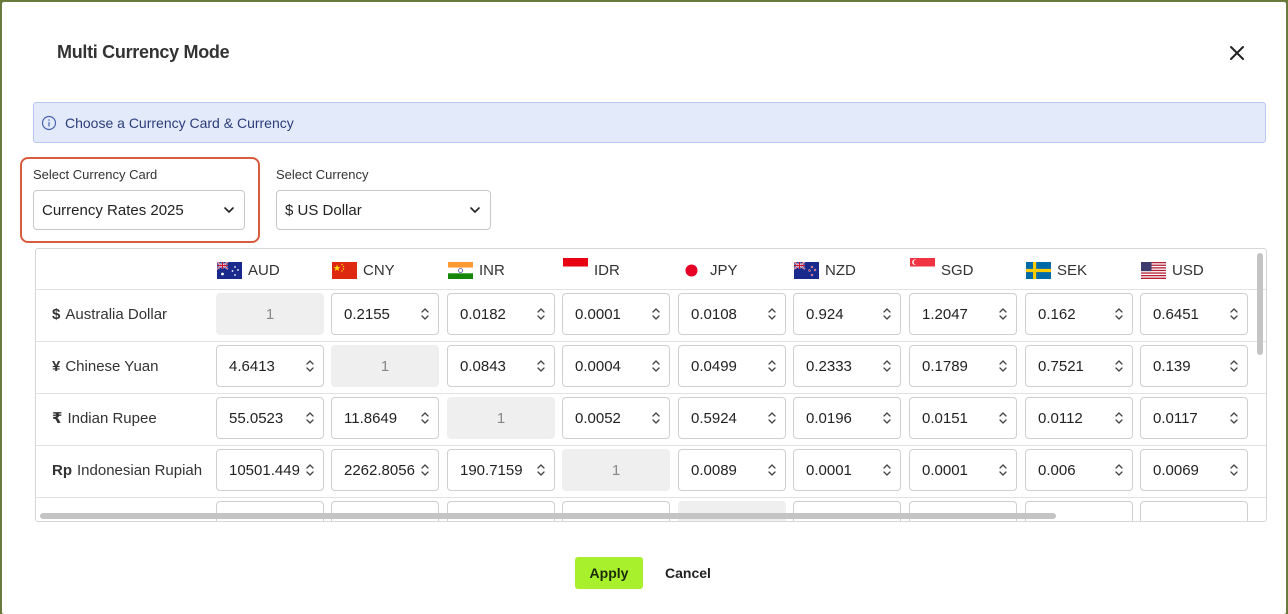 The height and width of the screenshot is (614, 1288). Describe the element at coordinates (475, 210) in the screenshot. I see `chevron-down-icon` at that location.